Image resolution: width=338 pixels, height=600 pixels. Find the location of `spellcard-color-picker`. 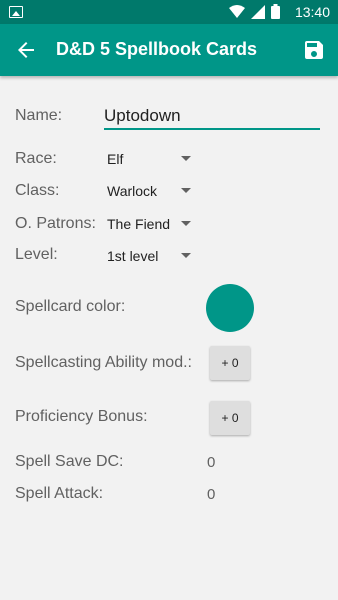

spellcard-color-picker is located at coordinates (230, 308).